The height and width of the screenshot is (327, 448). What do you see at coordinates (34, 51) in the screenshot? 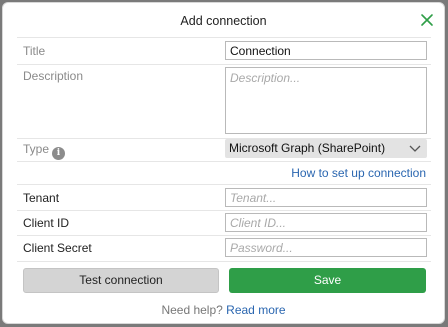
I see `title-label: Title` at bounding box center [34, 51].